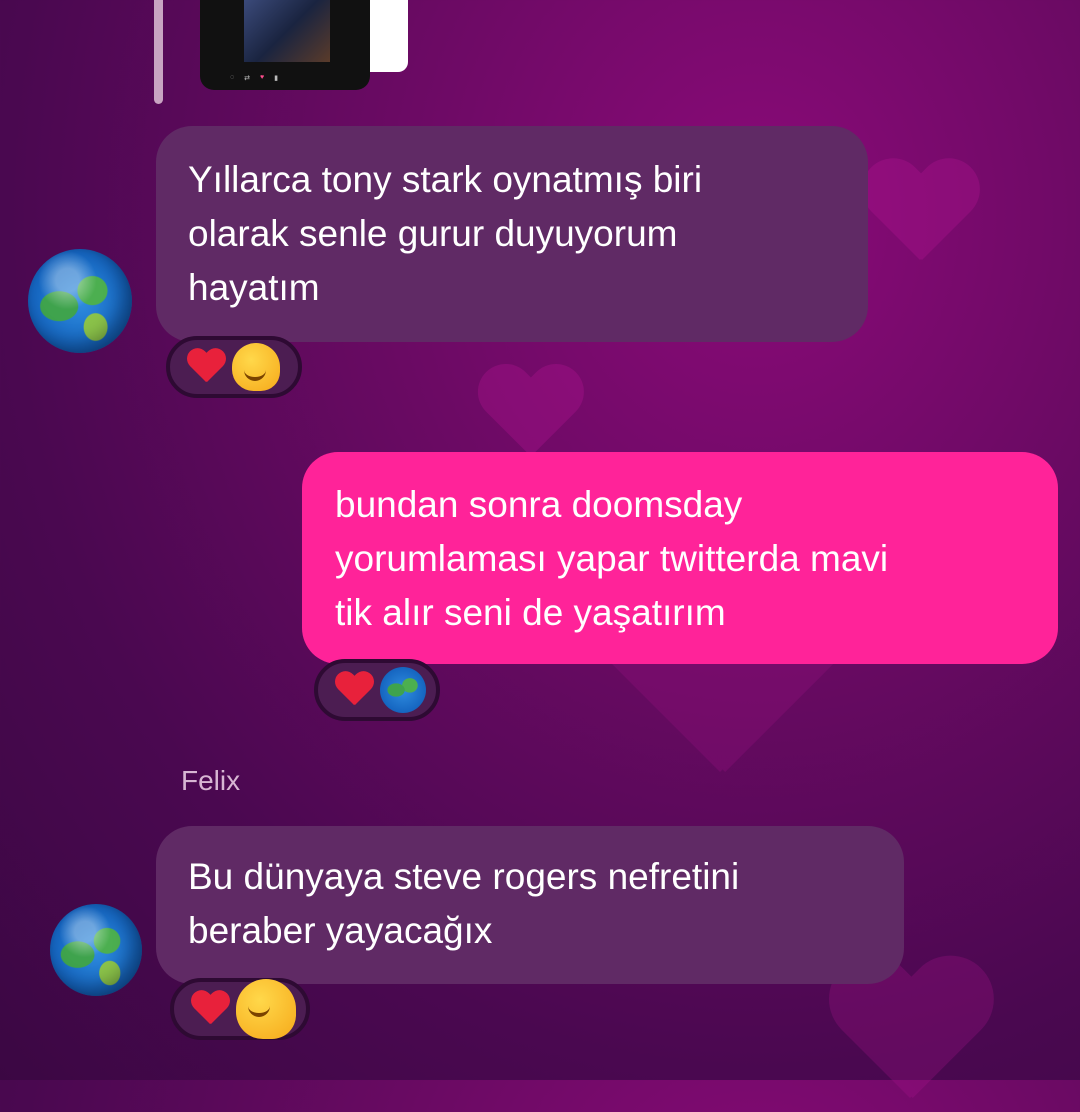 This screenshot has width=1080, height=1112. Describe the element at coordinates (211, 780) in the screenshot. I see `sender-name-label: Felix` at that location.